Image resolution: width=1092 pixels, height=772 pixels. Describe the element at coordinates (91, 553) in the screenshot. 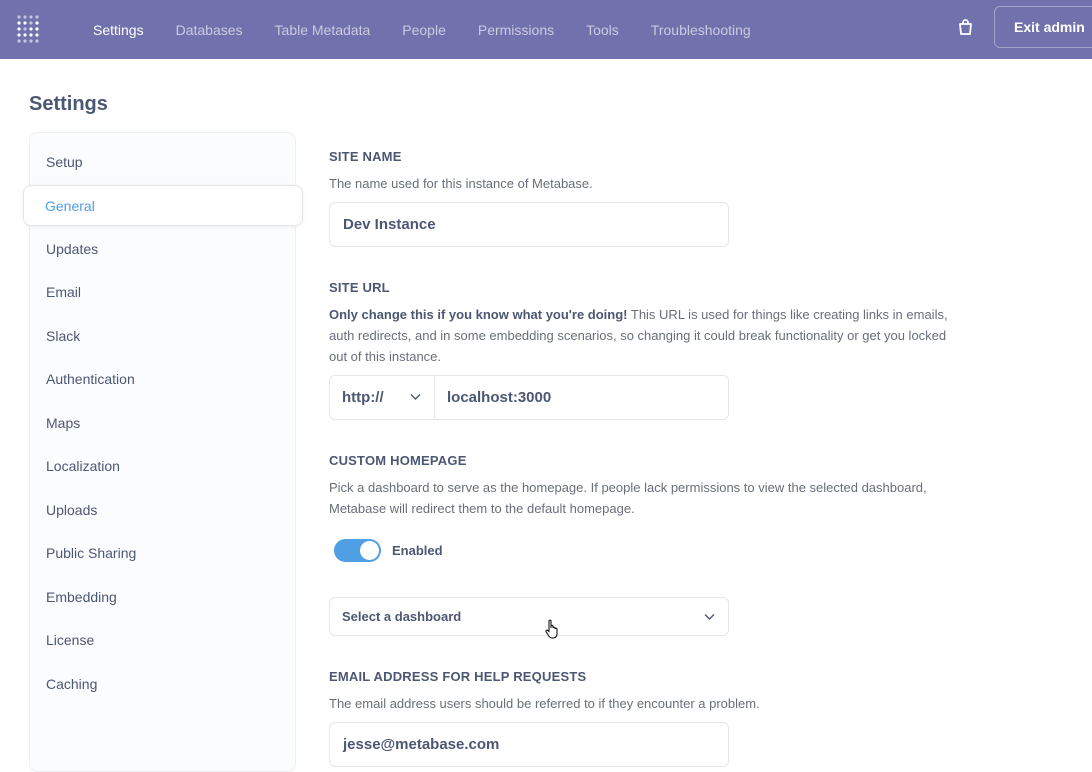

I see `sidebar-item-public-sharing: Public Sharing` at that location.